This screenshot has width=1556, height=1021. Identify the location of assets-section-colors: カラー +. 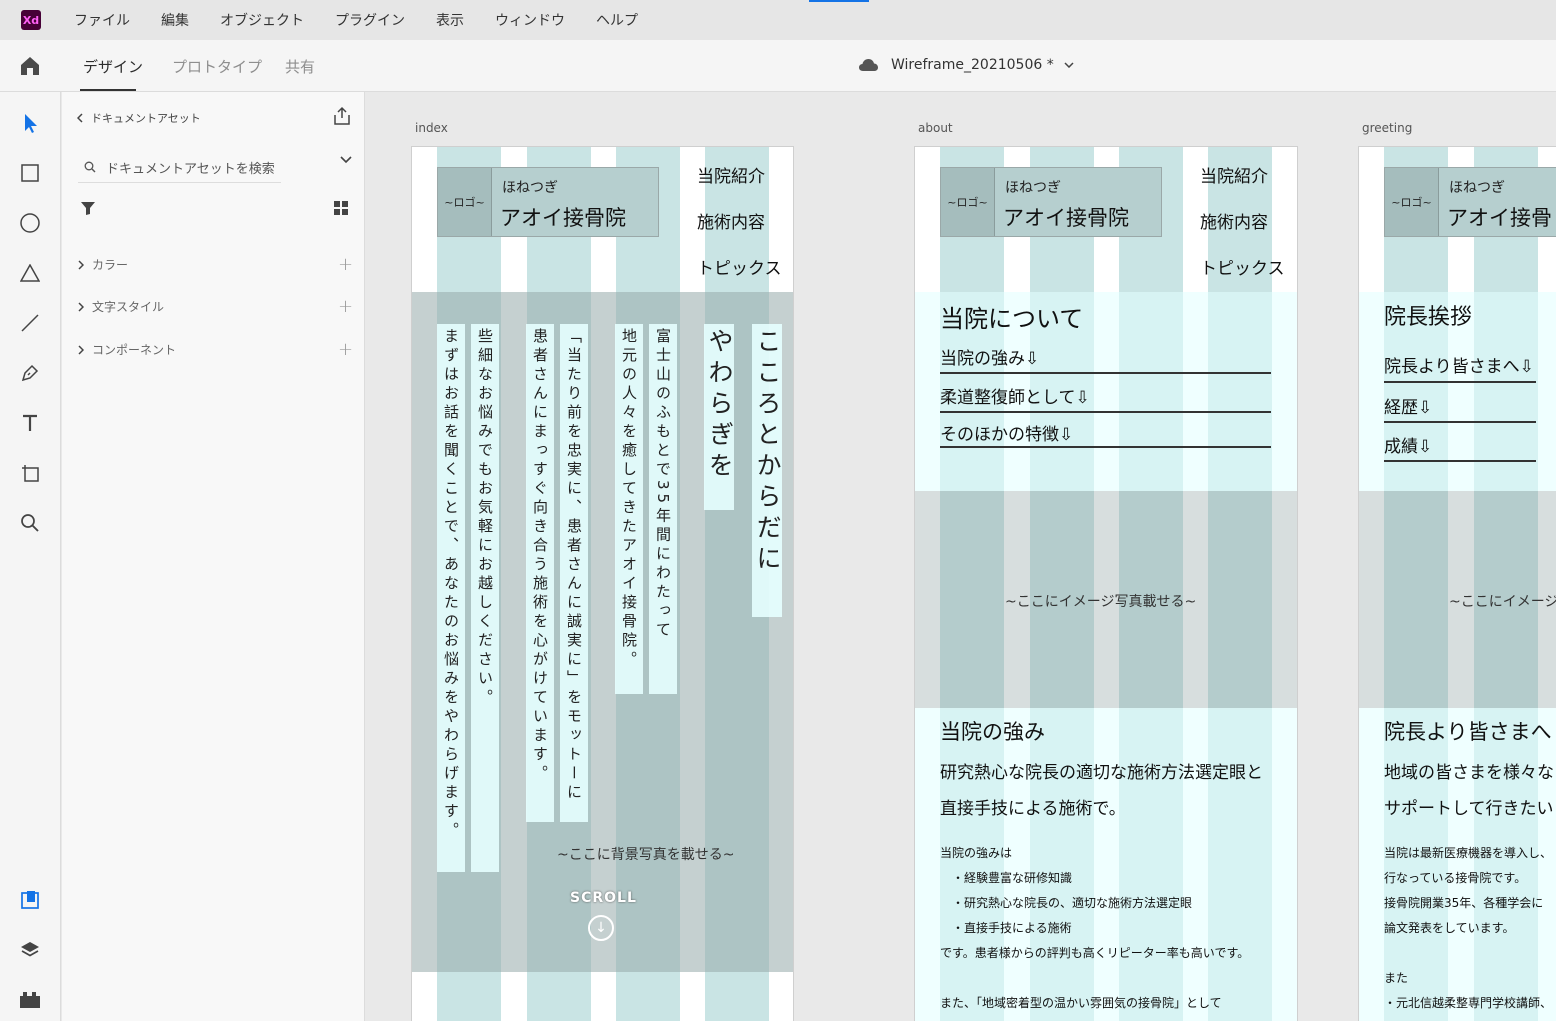
(218, 264).